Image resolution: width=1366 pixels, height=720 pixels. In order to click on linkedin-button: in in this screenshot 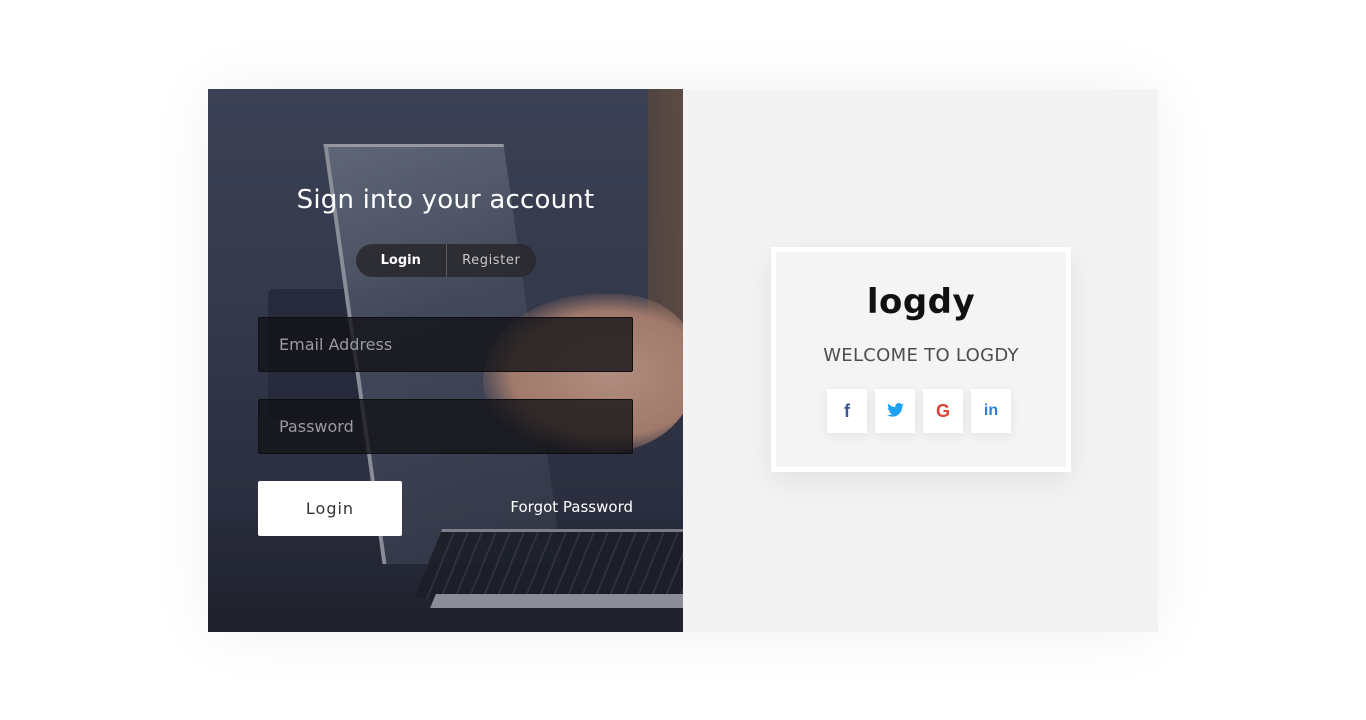, I will do `click(991, 411)`.